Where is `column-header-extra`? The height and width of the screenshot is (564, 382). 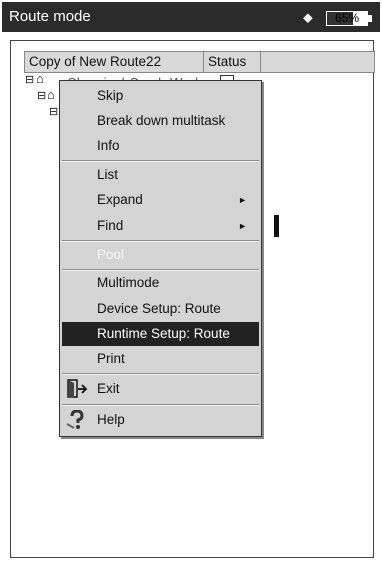 column-header-extra is located at coordinates (317, 62).